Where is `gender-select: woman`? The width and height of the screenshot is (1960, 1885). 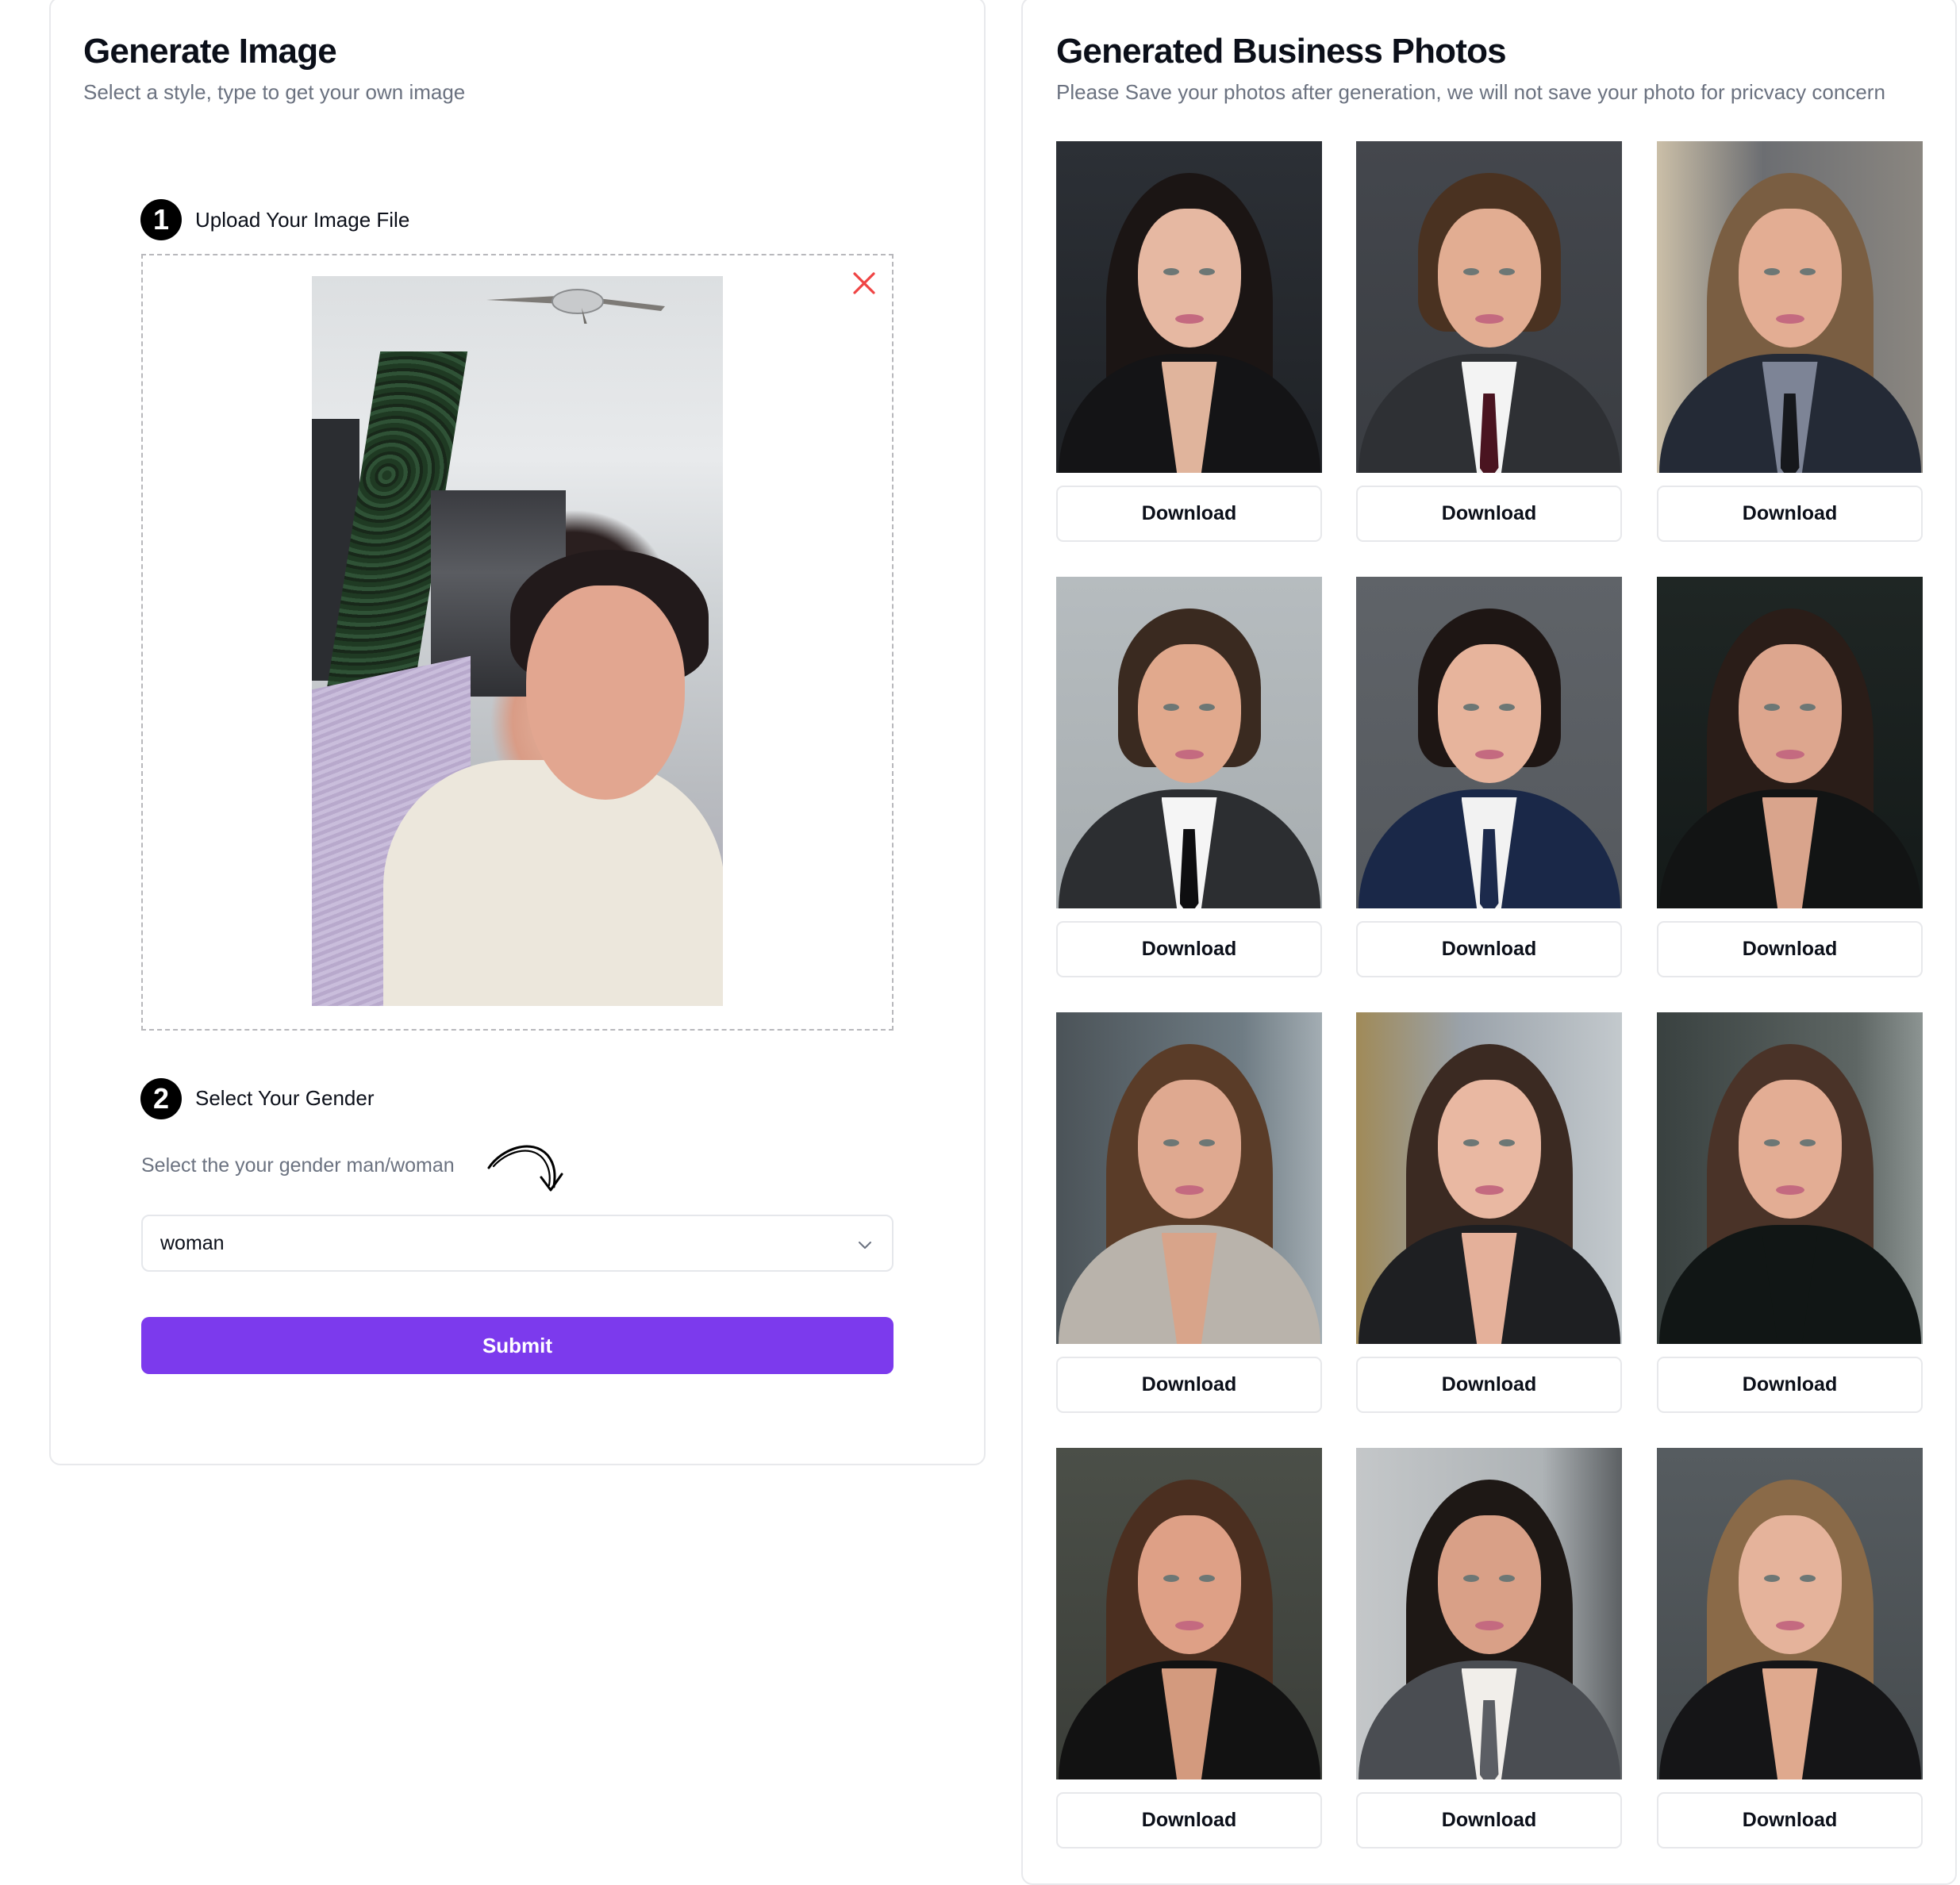
gender-select: woman is located at coordinates (517, 1243).